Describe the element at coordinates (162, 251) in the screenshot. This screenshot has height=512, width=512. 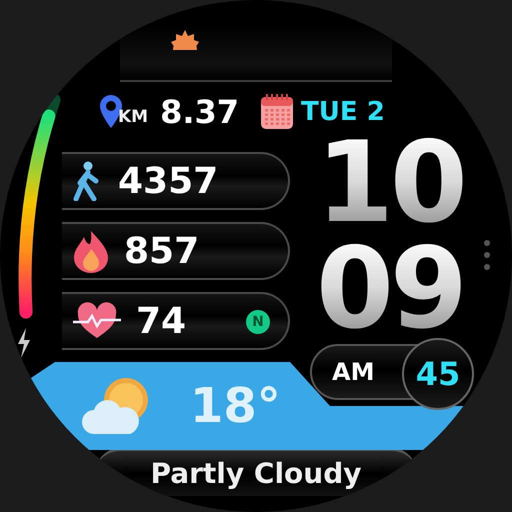
I see `stat-value: 857` at that location.